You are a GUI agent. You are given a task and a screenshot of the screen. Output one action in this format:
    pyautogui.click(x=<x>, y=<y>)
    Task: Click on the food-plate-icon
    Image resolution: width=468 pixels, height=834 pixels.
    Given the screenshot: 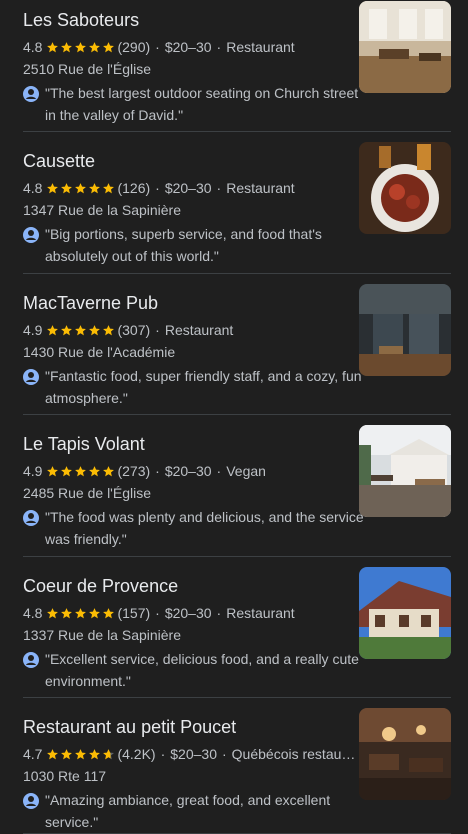 What is the action you would take?
    pyautogui.click(x=405, y=188)
    